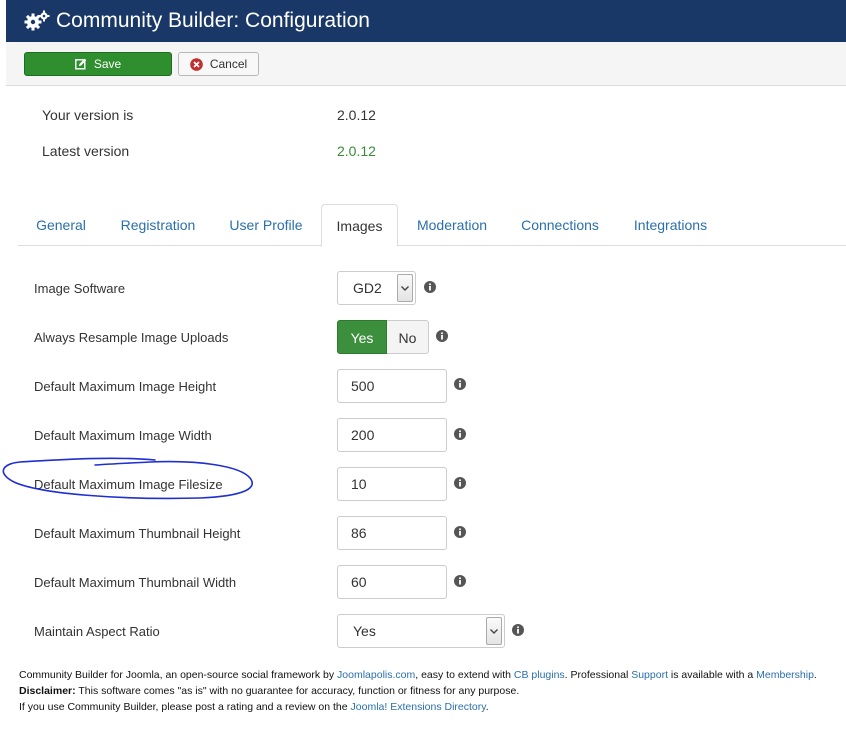 This screenshot has height=741, width=846. What do you see at coordinates (539, 675) in the screenshot?
I see `cb-plugins-link: CB plugins` at bounding box center [539, 675].